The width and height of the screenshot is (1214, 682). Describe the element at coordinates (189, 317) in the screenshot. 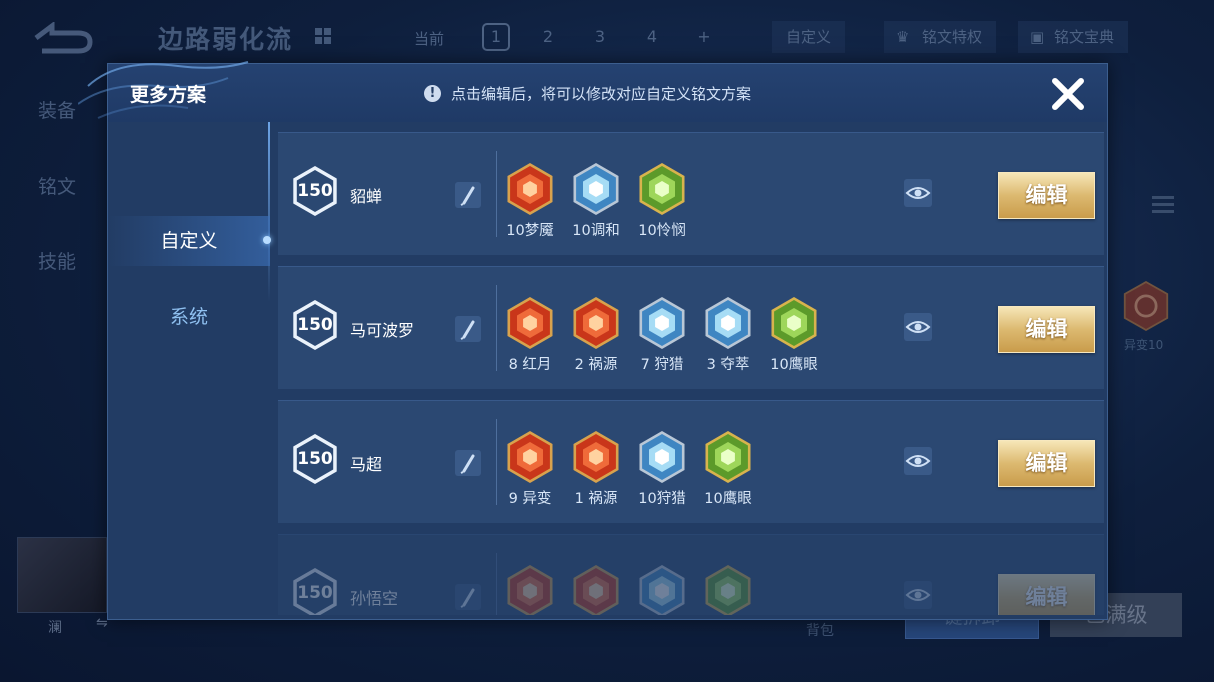

I see `tab-system: 系统` at that location.